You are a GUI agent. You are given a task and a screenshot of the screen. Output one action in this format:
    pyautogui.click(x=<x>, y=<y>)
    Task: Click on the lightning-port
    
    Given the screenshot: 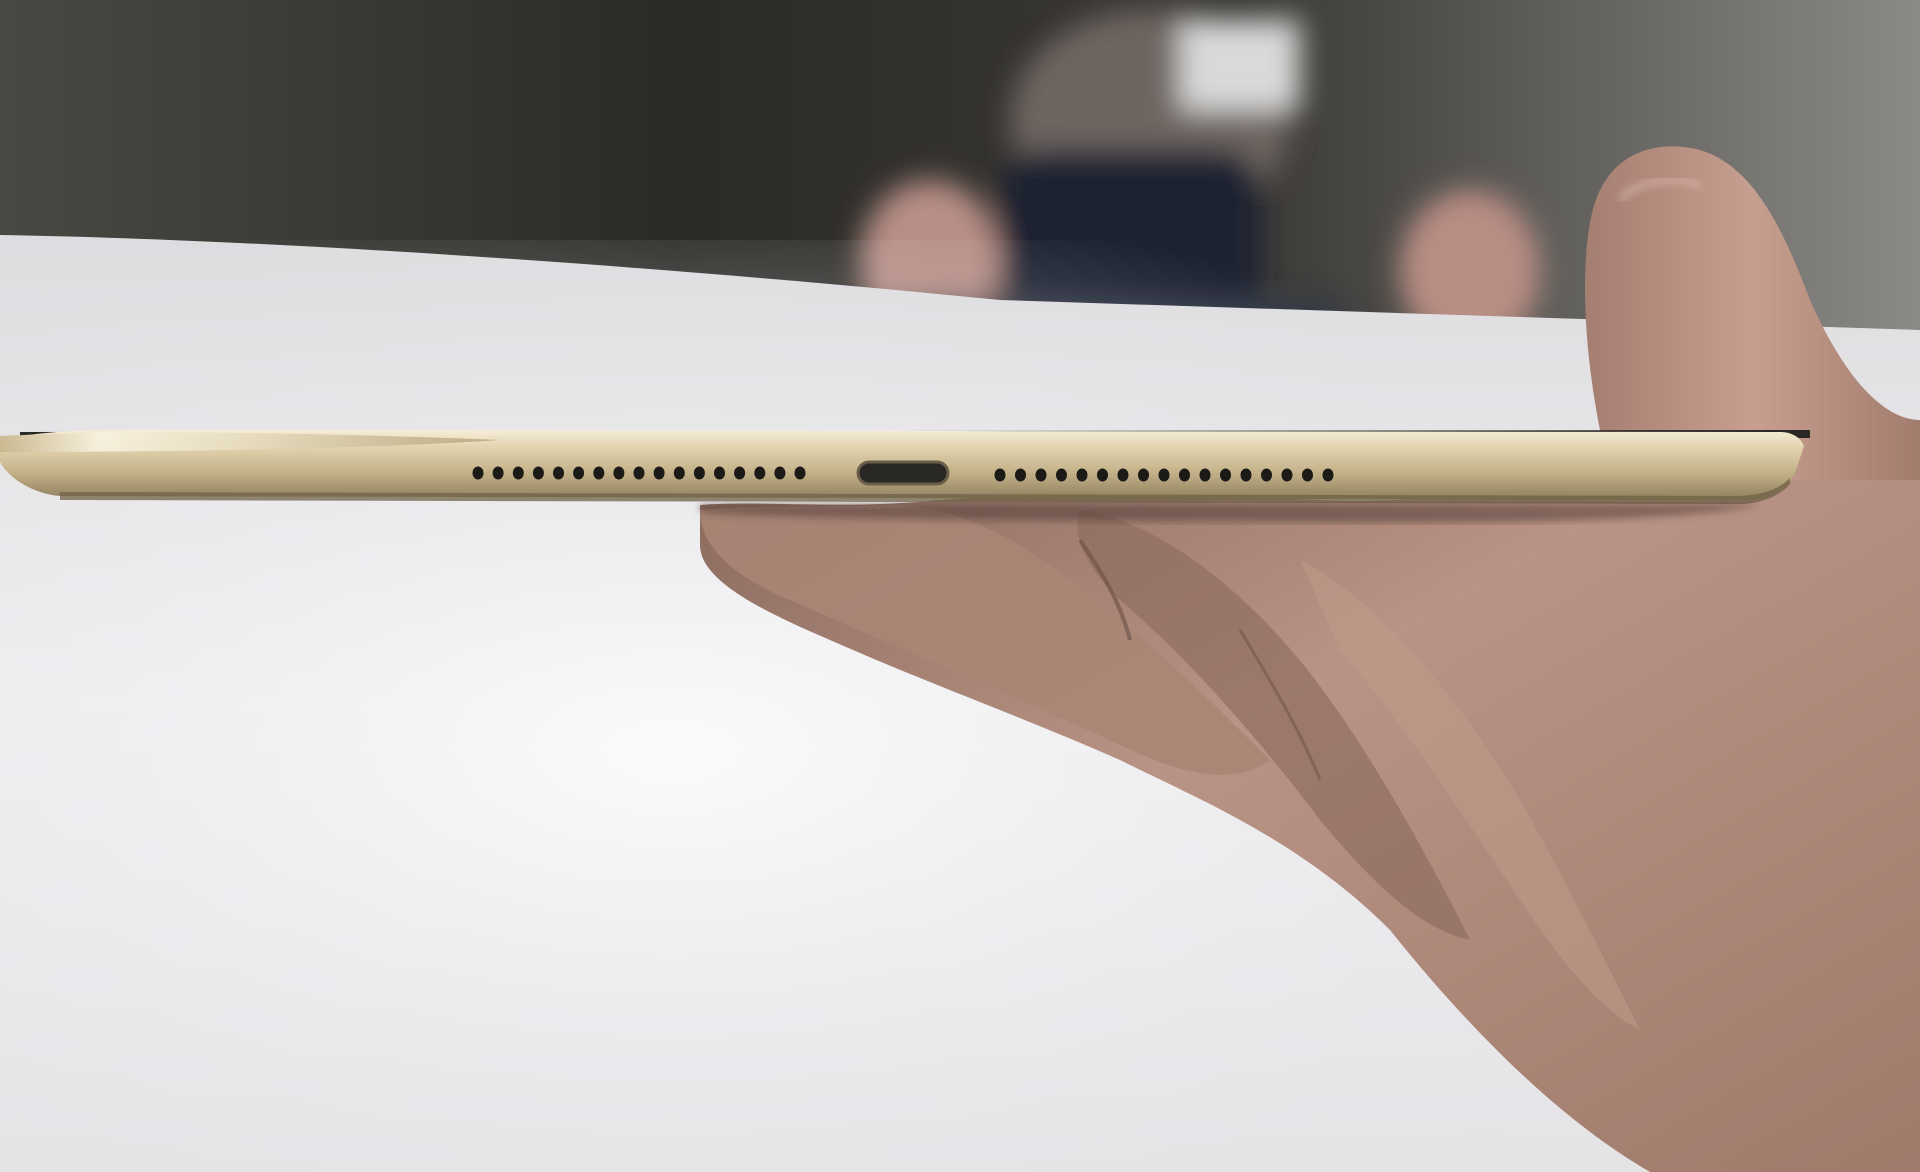 What is the action you would take?
    pyautogui.click(x=903, y=473)
    